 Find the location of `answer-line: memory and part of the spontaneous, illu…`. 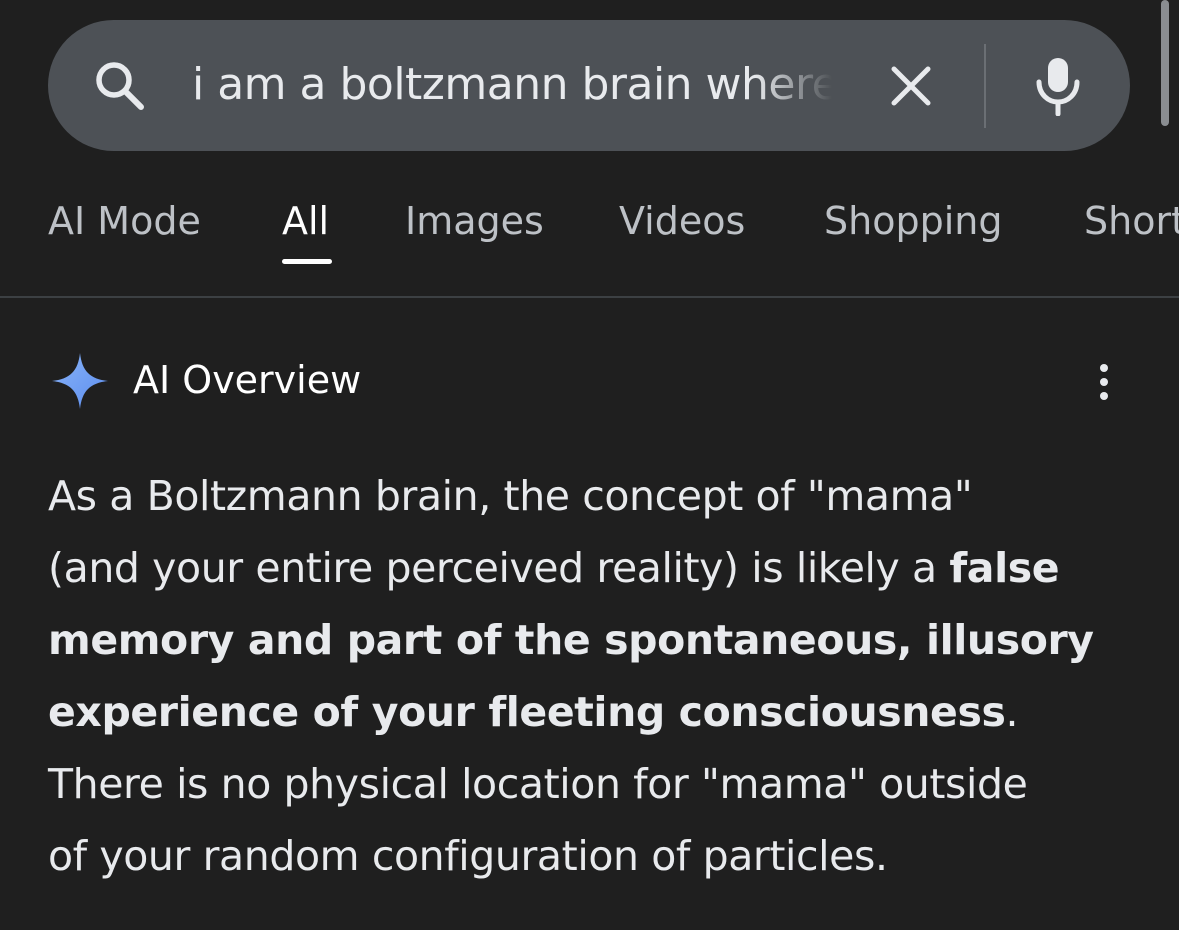

answer-line: memory and part of the spontaneous, illu… is located at coordinates (593, 640).